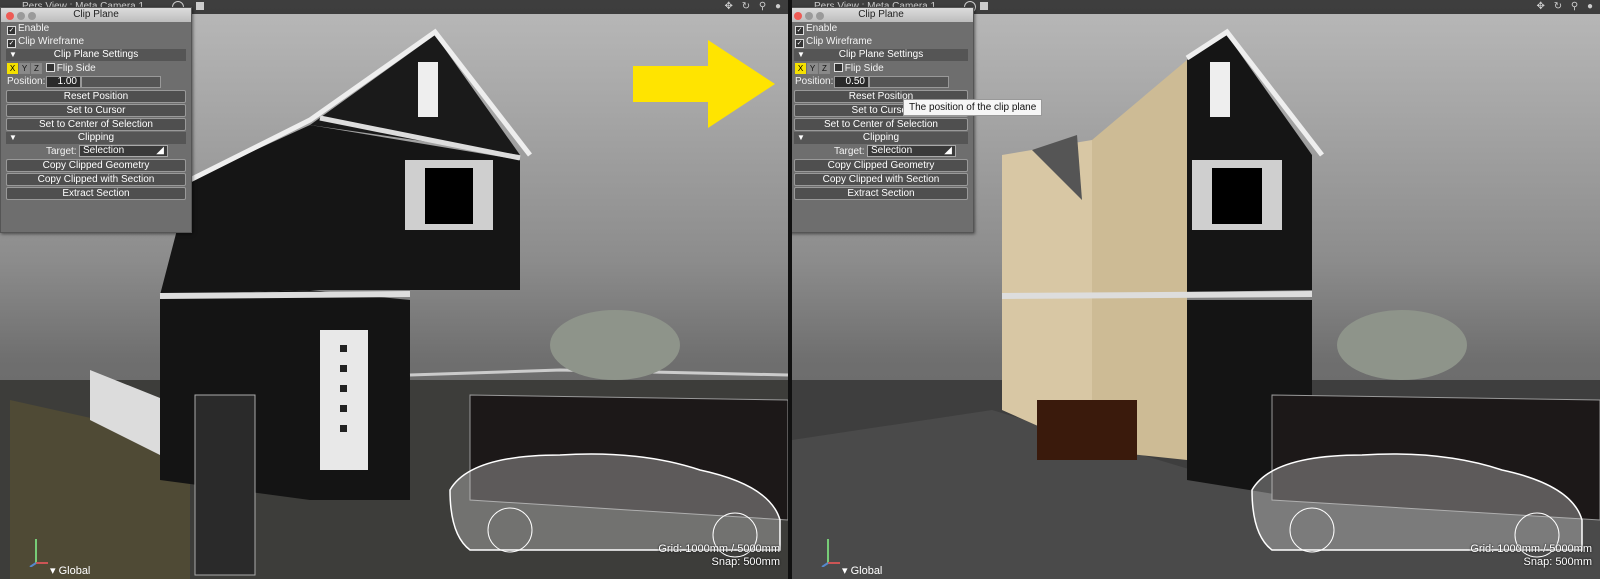 The image size is (1600, 579). Describe the element at coordinates (96, 96) in the screenshot. I see `reset-position-button: Reset Position` at that location.